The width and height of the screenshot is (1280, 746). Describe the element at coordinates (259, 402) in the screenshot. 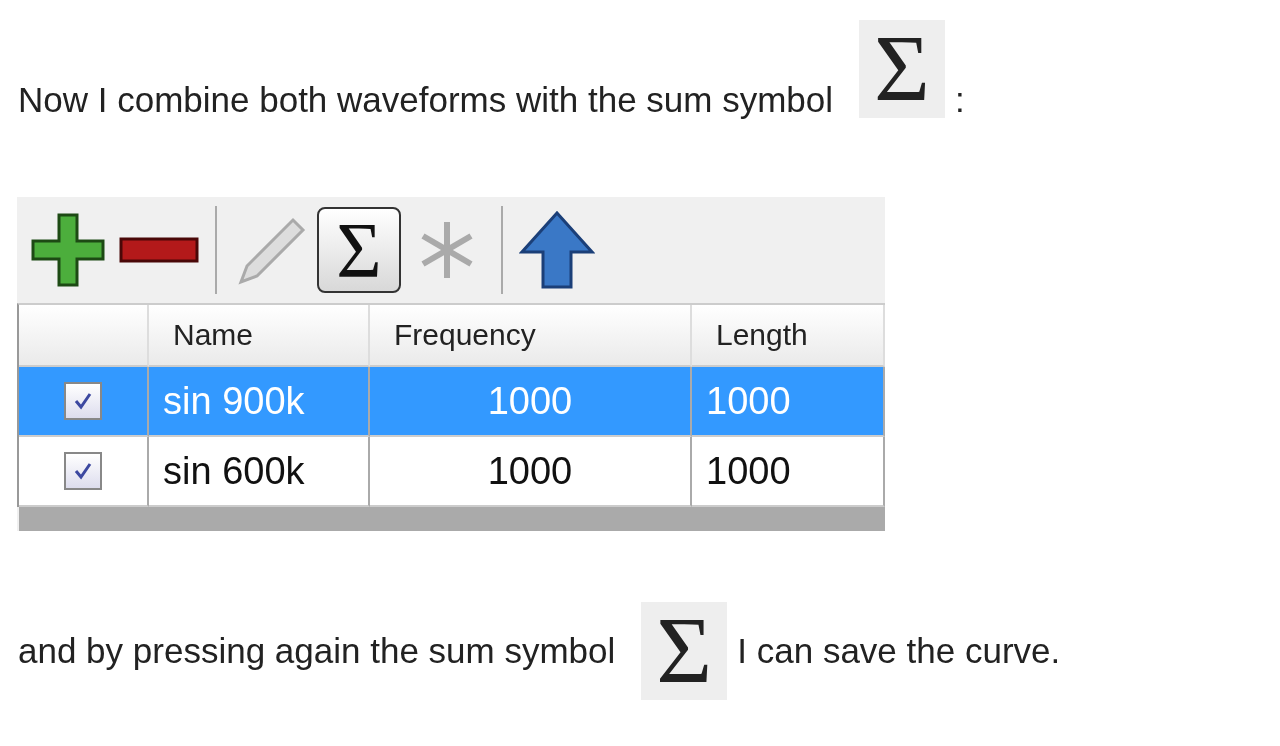

I see `table-cell: sin 900k` at that location.